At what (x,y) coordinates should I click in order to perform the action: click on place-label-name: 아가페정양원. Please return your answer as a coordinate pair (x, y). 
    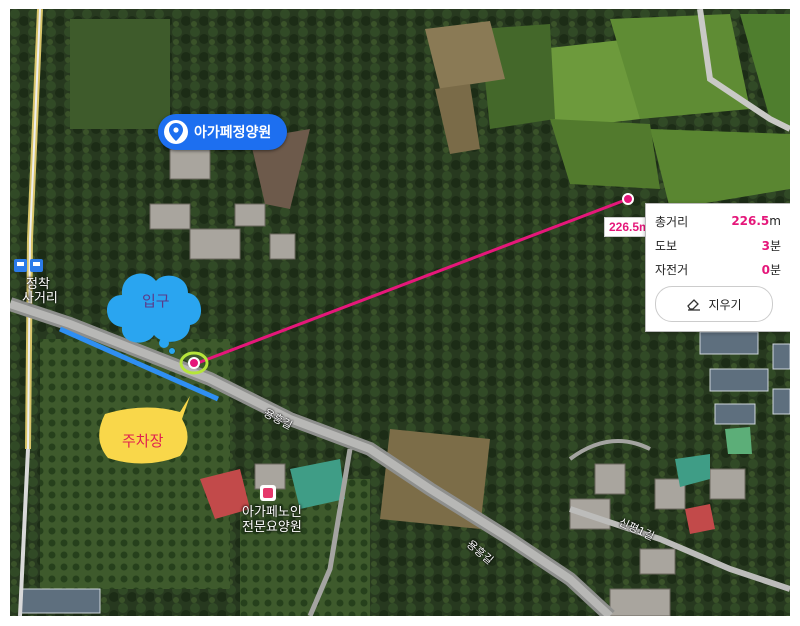
    Looking at the image, I should click on (233, 133).